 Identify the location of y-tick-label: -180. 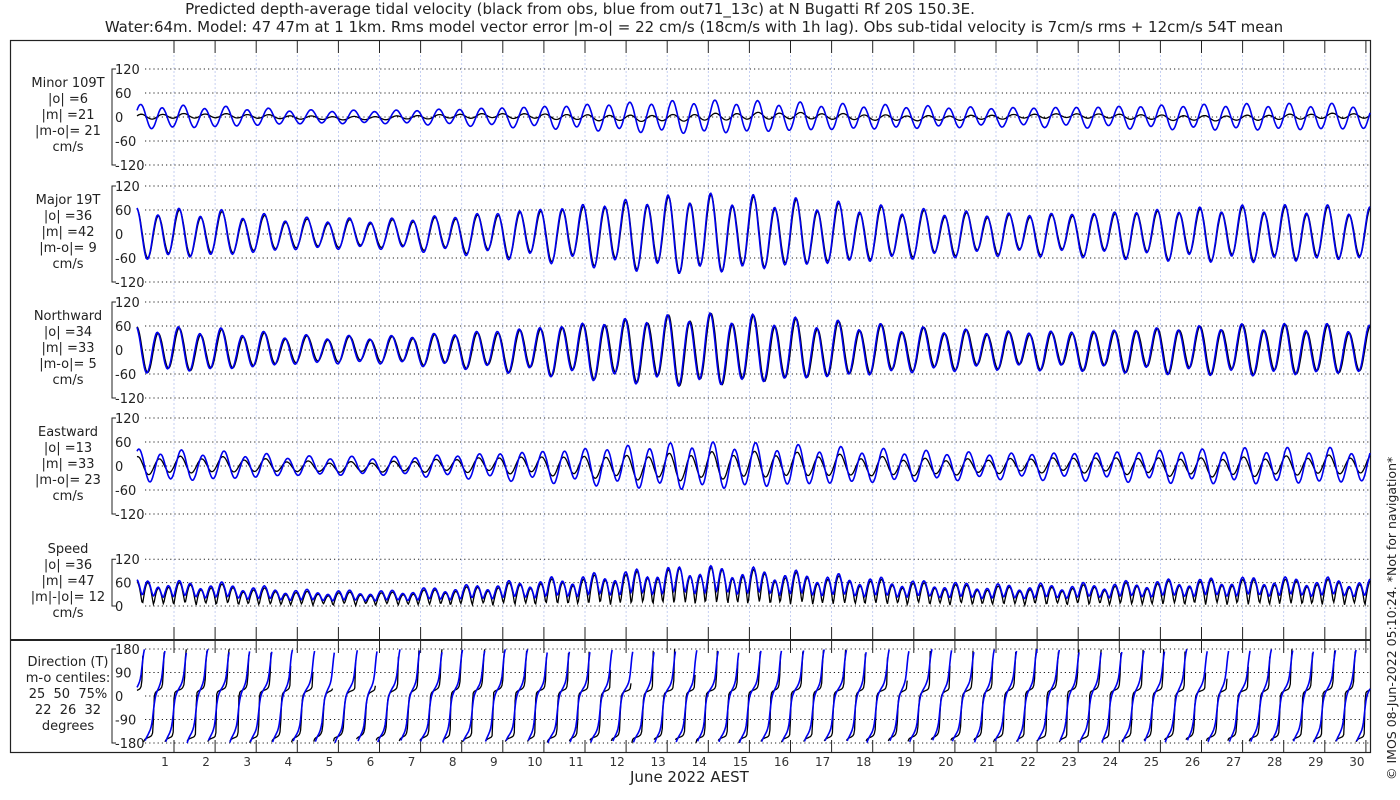
(130, 744).